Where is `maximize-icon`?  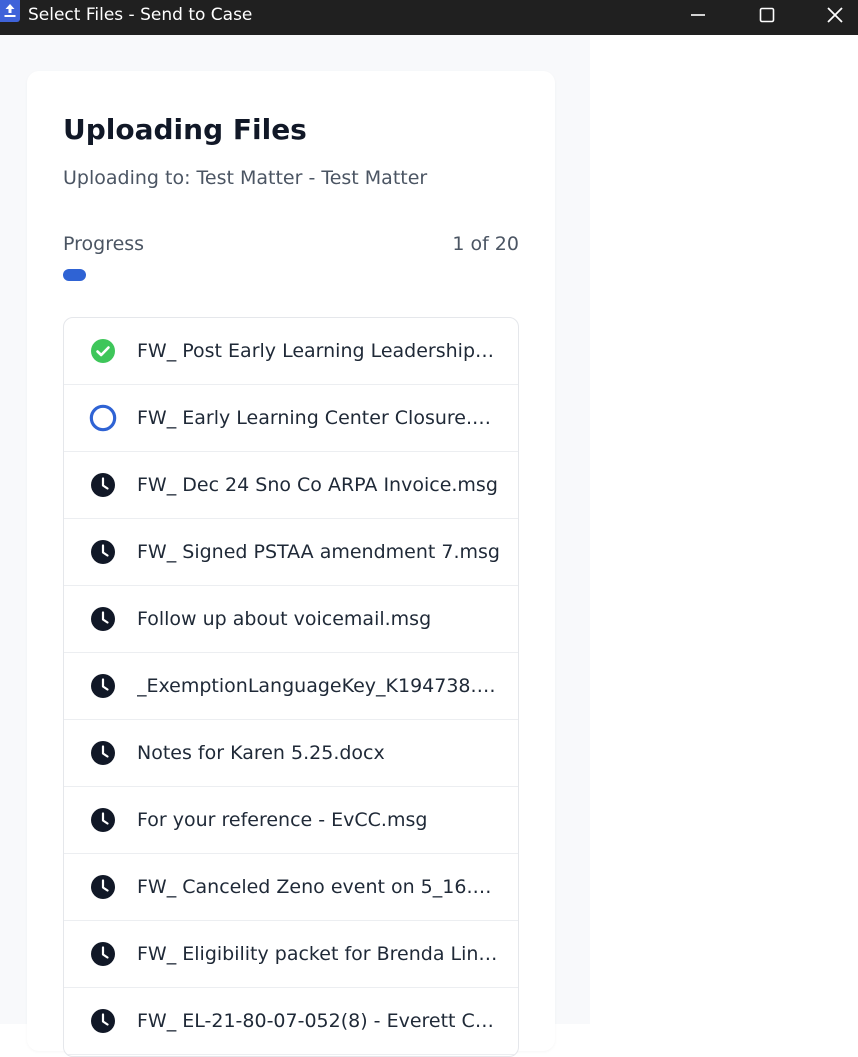
maximize-icon is located at coordinates (767, 15).